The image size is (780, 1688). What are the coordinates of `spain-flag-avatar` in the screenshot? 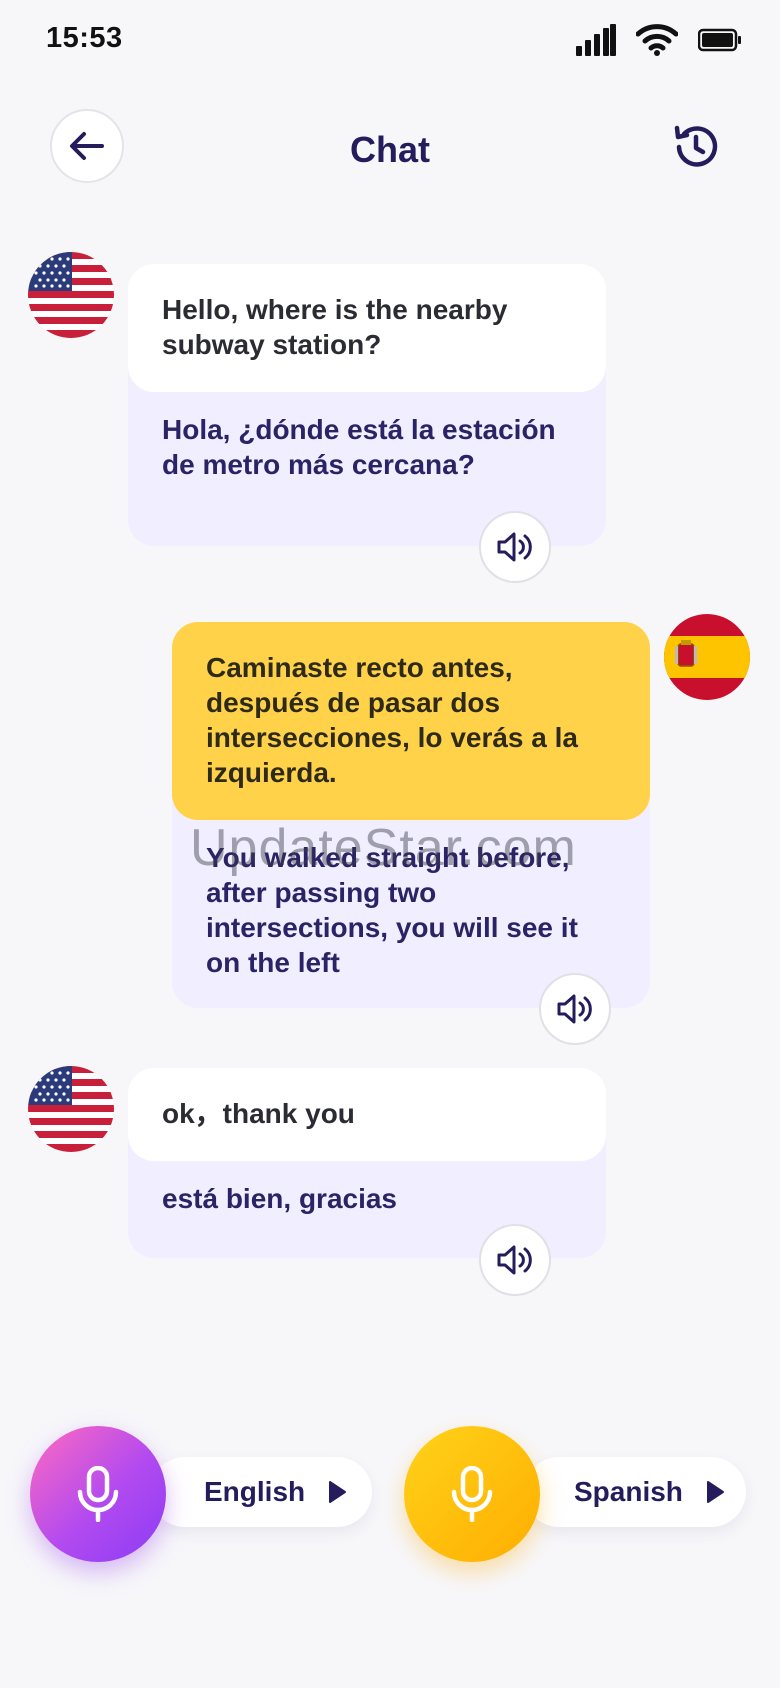 It's located at (707, 657).